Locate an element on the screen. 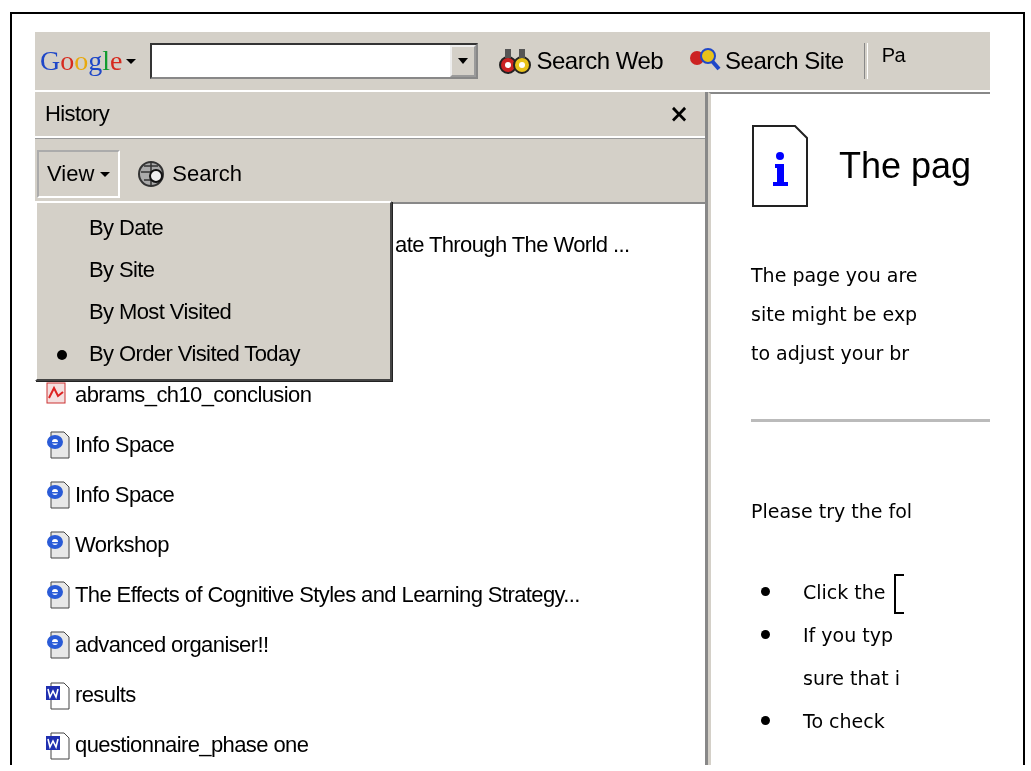 Image resolution: width=1031 pixels, height=771 pixels. info-page-icon is located at coordinates (780, 166).